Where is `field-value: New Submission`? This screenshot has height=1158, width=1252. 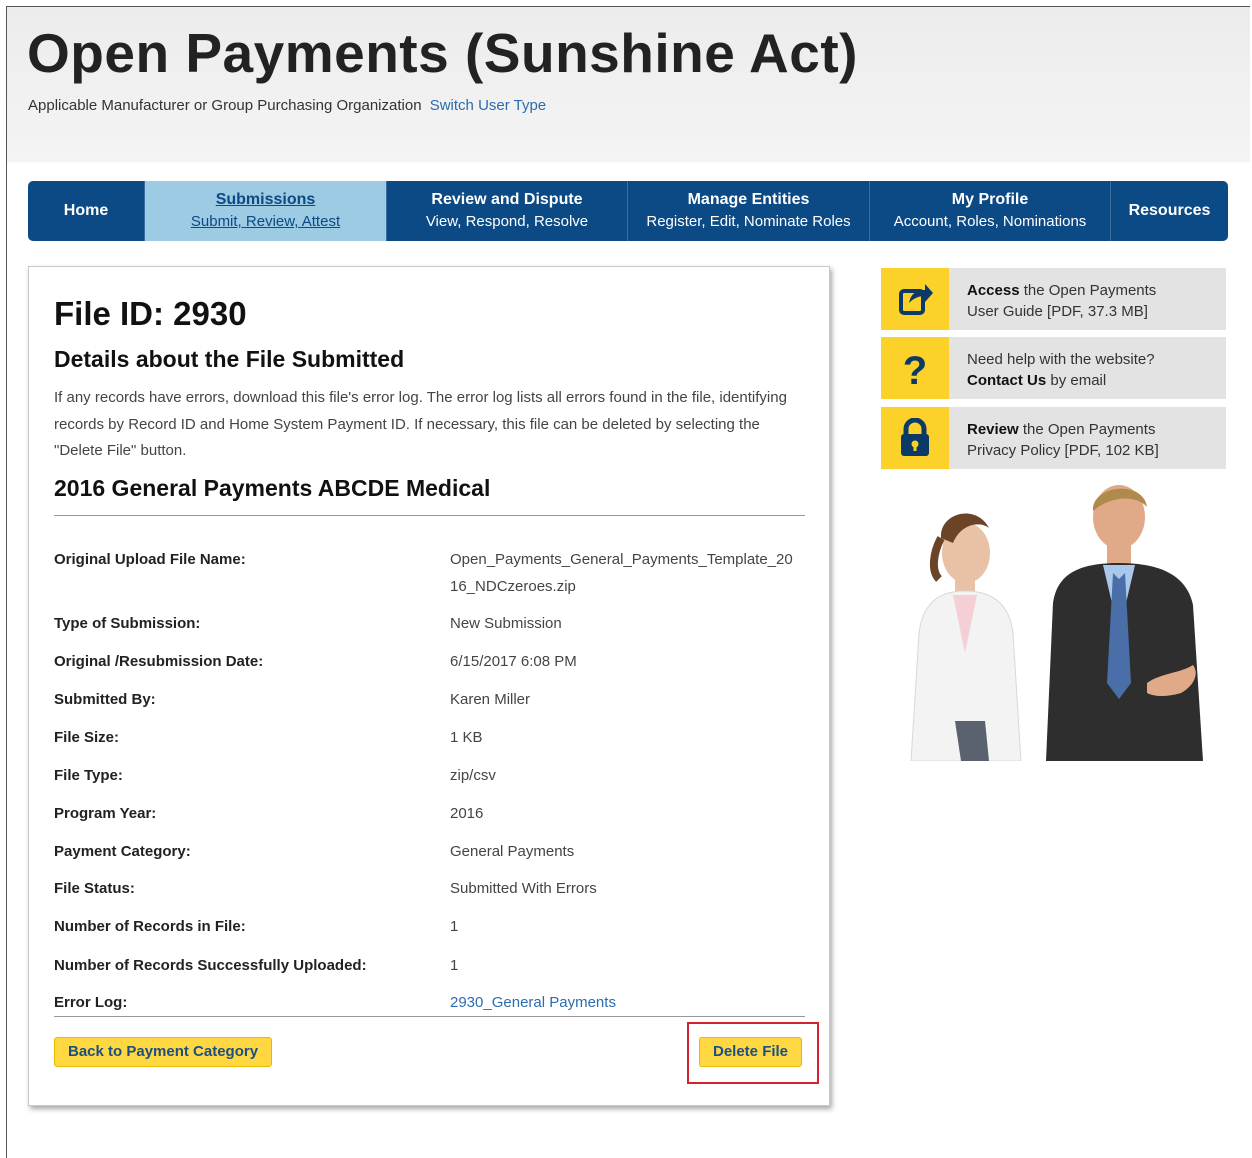
field-value: New Submission is located at coordinates (506, 623).